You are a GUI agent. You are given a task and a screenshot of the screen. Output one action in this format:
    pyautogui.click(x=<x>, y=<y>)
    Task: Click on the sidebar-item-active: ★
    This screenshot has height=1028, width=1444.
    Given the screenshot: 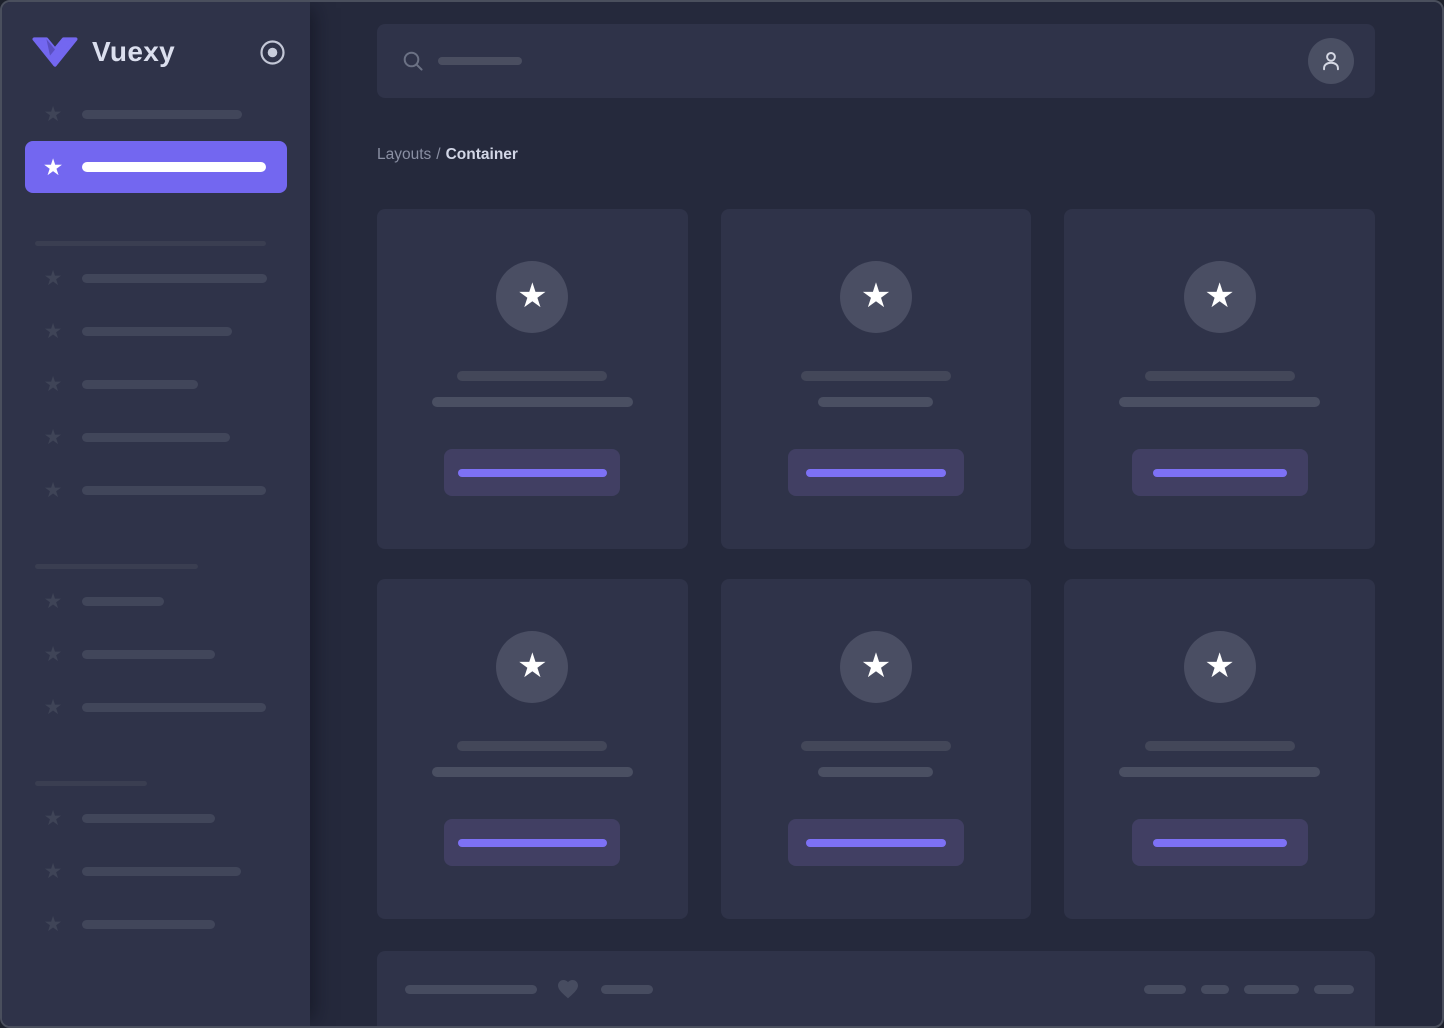 What is the action you would take?
    pyautogui.click(x=156, y=167)
    